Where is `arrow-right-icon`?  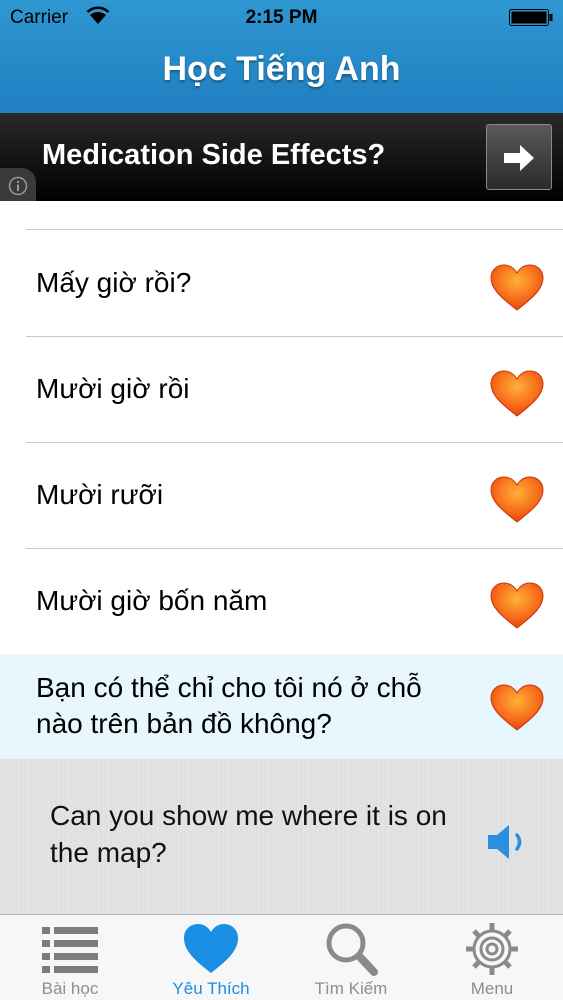 arrow-right-icon is located at coordinates (519, 158).